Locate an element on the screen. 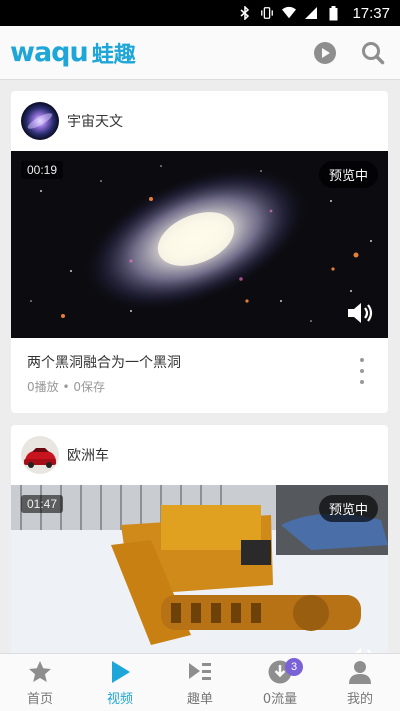 The image size is (400, 711). tab-playlist: 趣单 is located at coordinates (200, 682).